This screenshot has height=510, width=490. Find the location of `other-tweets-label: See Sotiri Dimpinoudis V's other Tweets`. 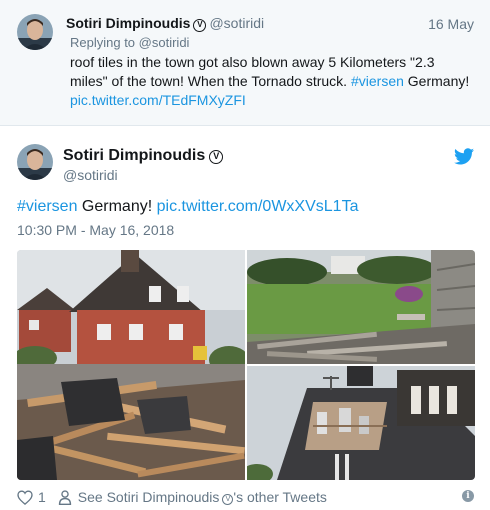

other-tweets-label: See Sotiri Dimpinoudis V's other Tweets is located at coordinates (202, 497).